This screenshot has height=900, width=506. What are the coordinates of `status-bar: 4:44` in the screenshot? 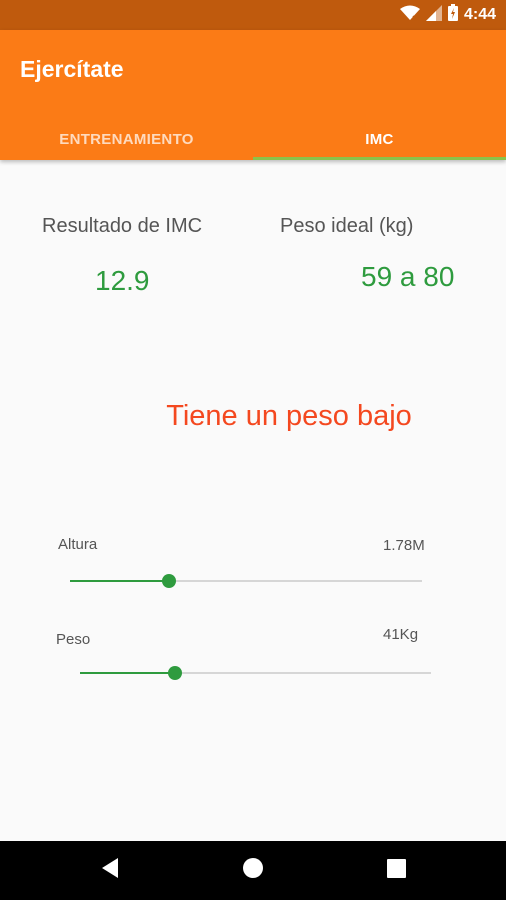 It's located at (253, 15).